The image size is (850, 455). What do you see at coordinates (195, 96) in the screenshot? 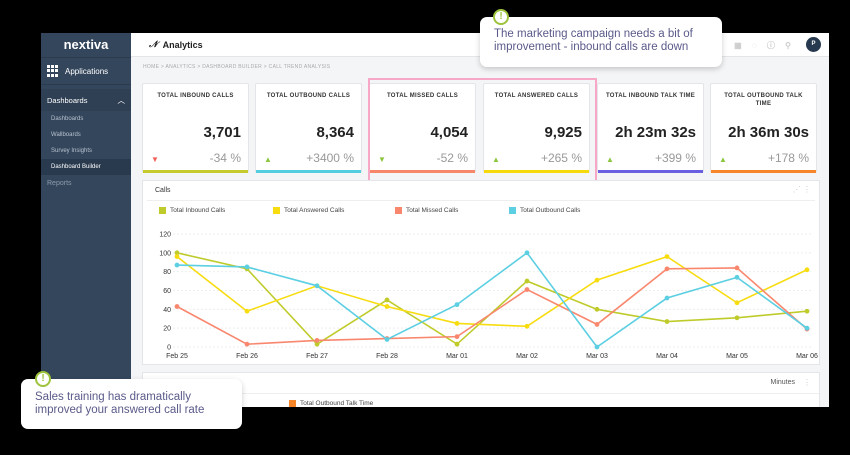
I see `kpi-title: TOTAL INBOUND CALLS` at bounding box center [195, 96].